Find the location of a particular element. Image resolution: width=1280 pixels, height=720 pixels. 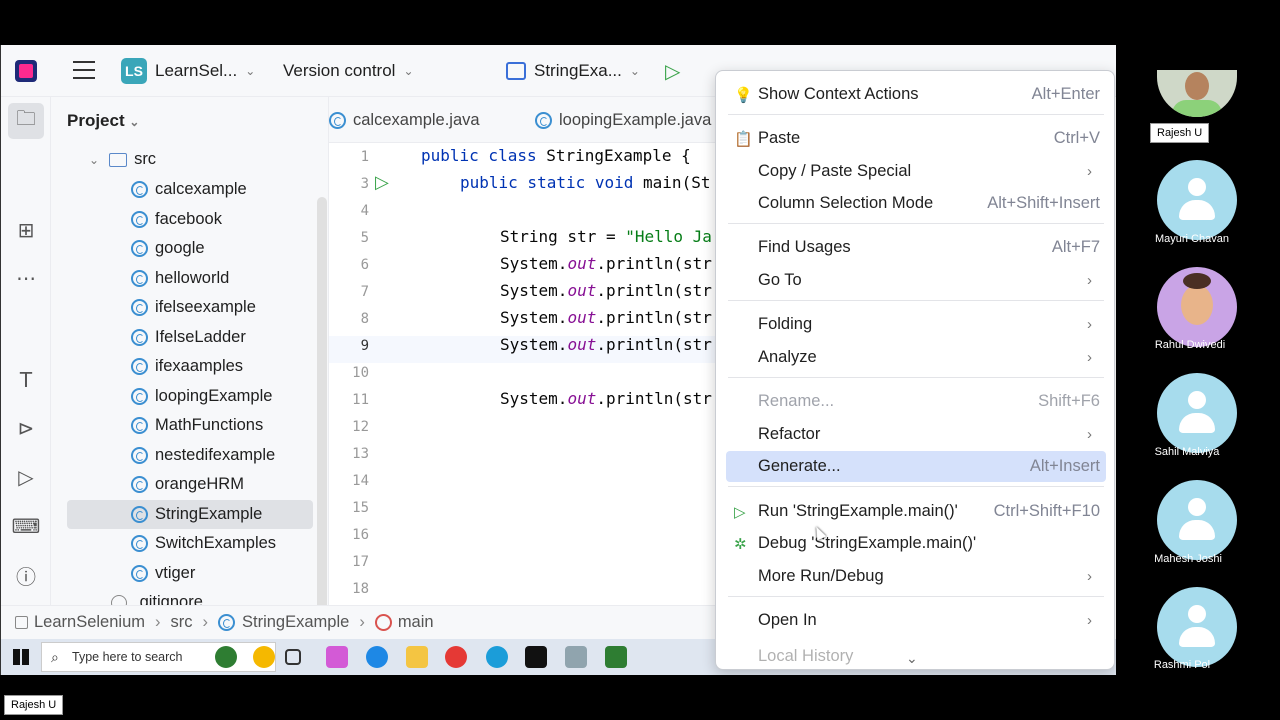

tree-item-stringexample: StringExample is located at coordinates (190, 514).